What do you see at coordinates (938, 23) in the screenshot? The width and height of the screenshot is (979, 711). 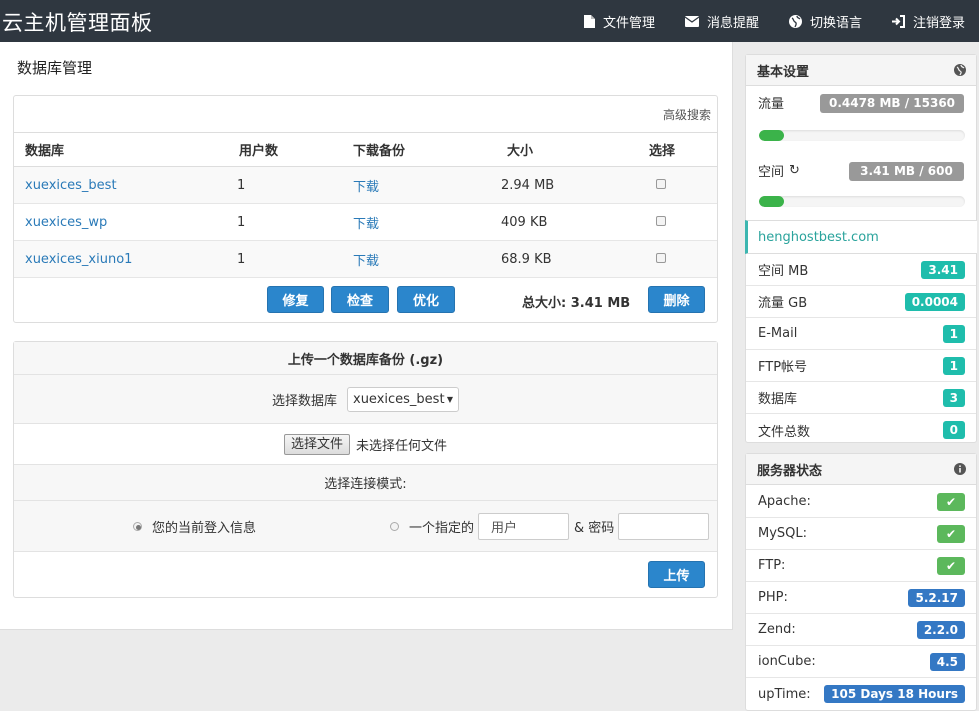 I see `nav-label: 注销登录` at bounding box center [938, 23].